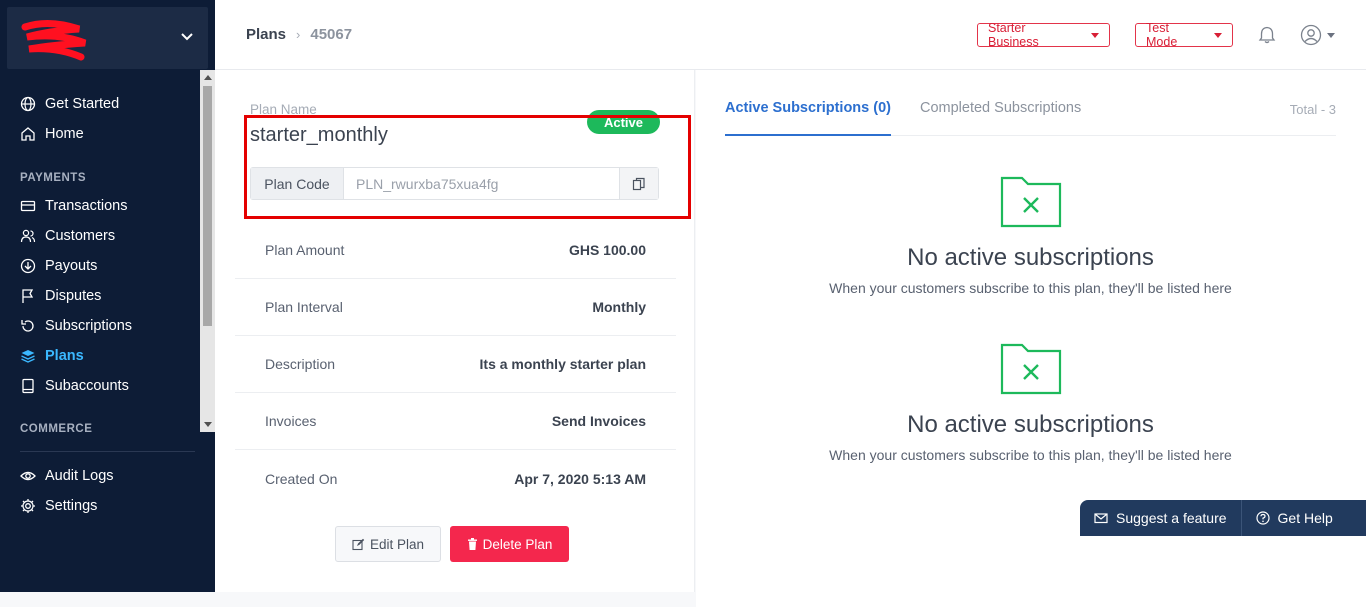  What do you see at coordinates (28, 206) in the screenshot?
I see `card-icon` at bounding box center [28, 206].